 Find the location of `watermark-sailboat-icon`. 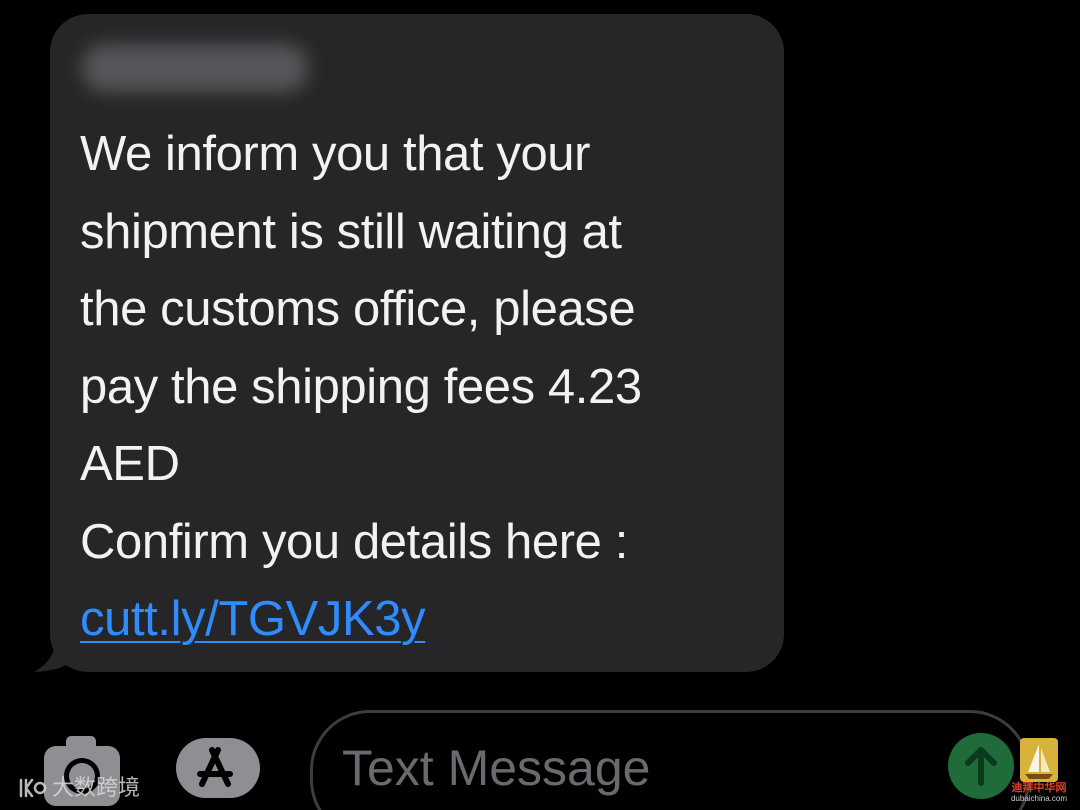

watermark-sailboat-icon is located at coordinates (1039, 760).